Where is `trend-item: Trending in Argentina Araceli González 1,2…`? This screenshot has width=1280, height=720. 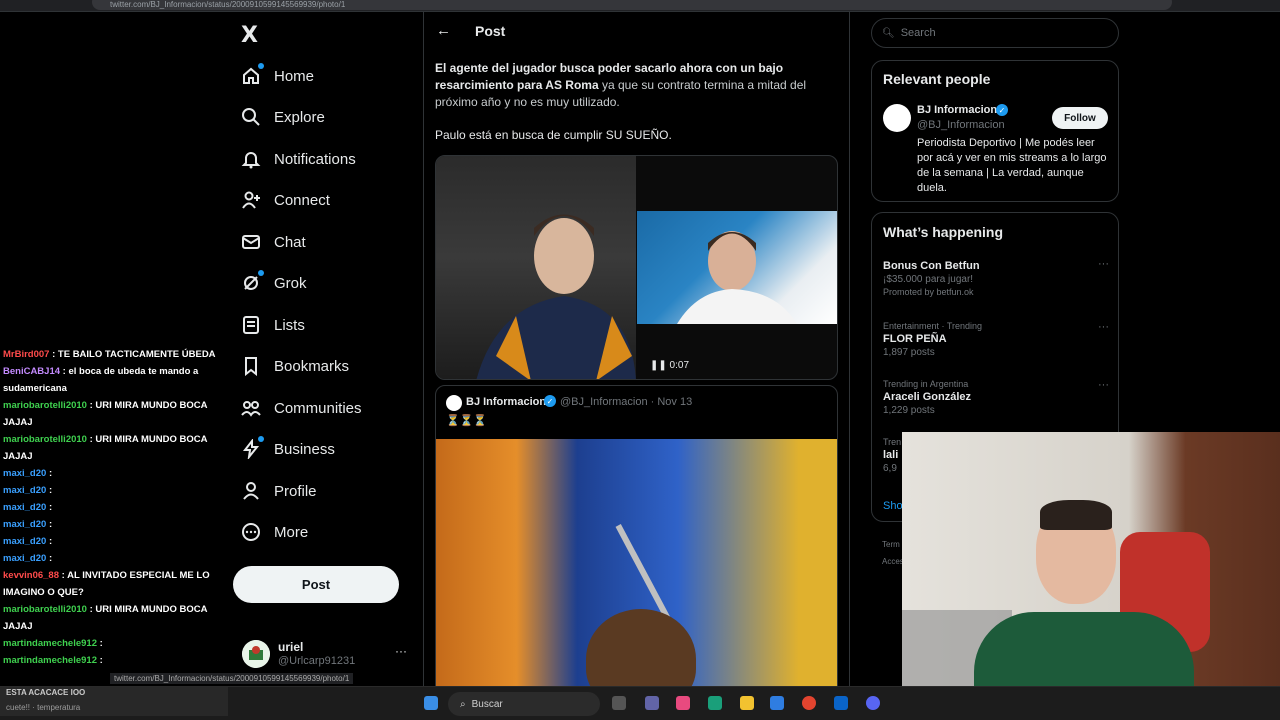
trend-item: Trending in Argentina Araceli González 1,2… is located at coordinates (996, 397).